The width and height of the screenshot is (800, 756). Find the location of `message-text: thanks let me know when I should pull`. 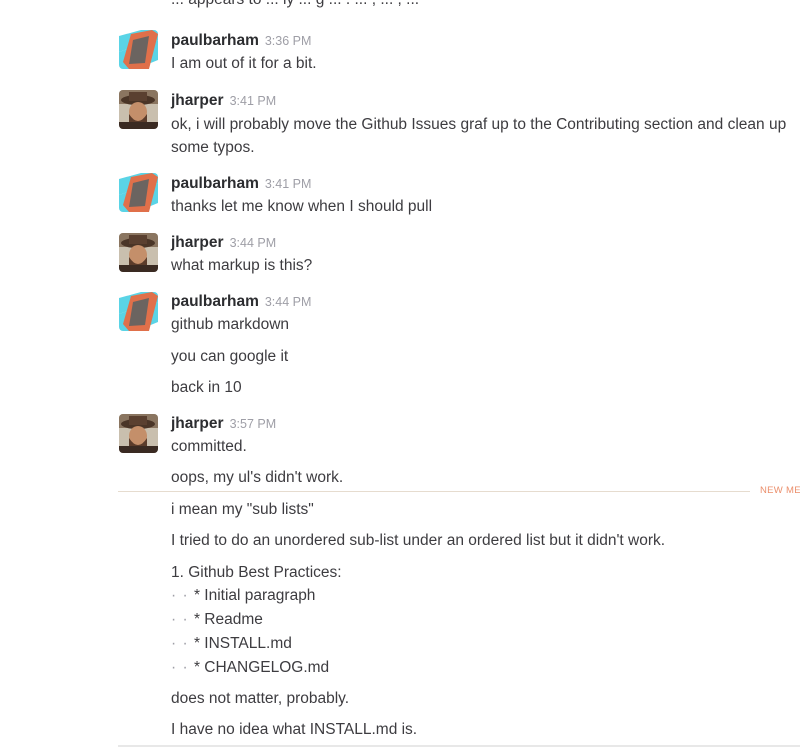

message-text: thanks let me know when I should pull is located at coordinates (302, 206).